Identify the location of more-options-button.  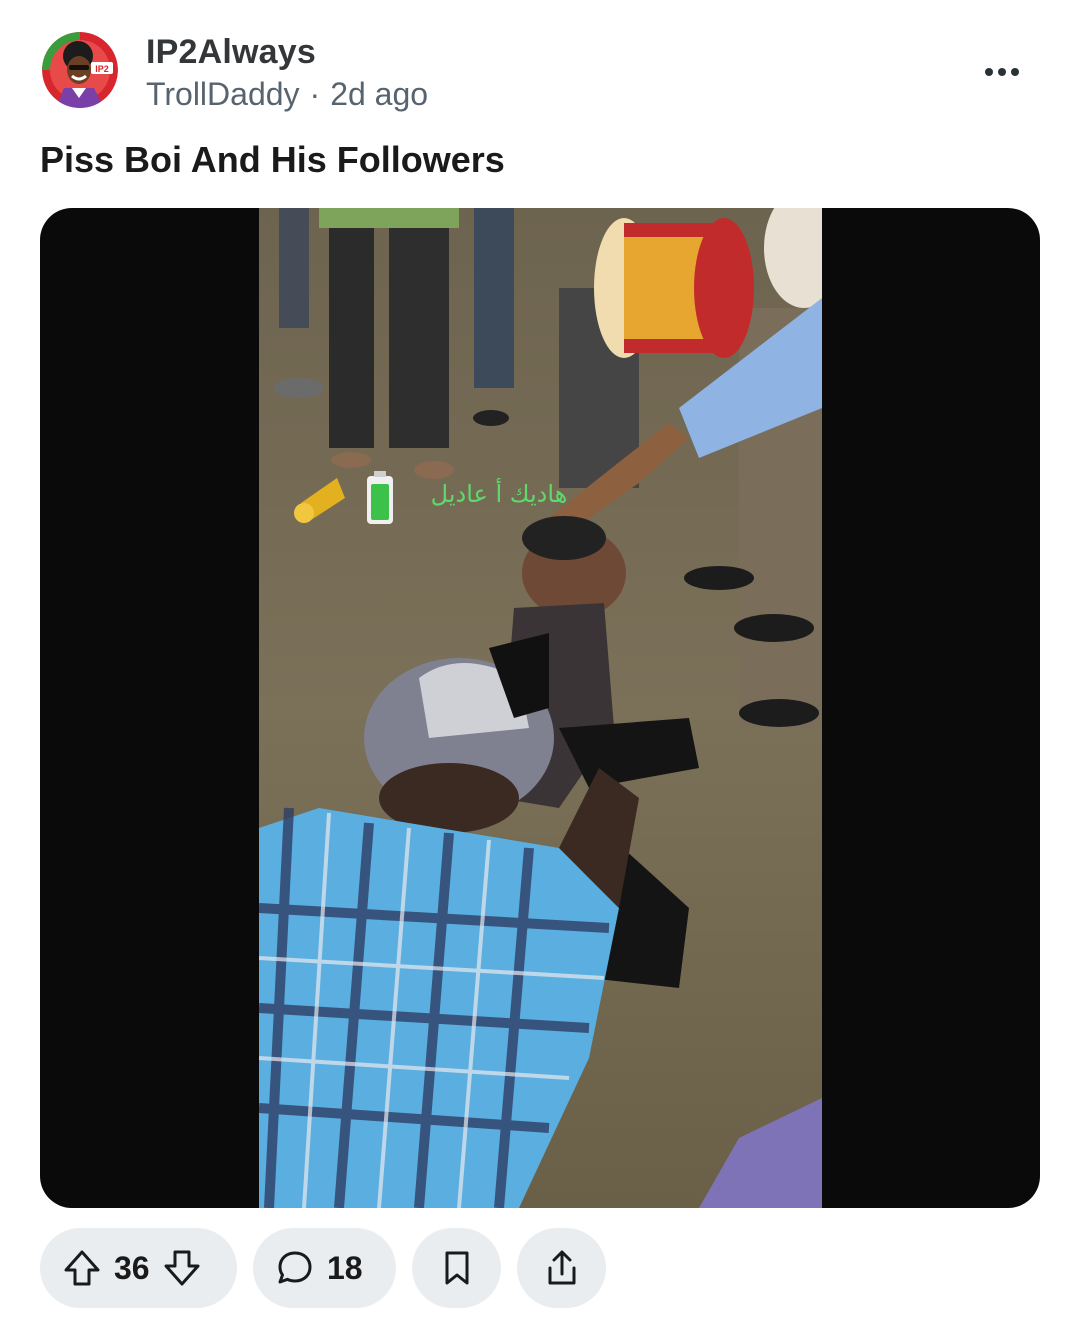
(1002, 72).